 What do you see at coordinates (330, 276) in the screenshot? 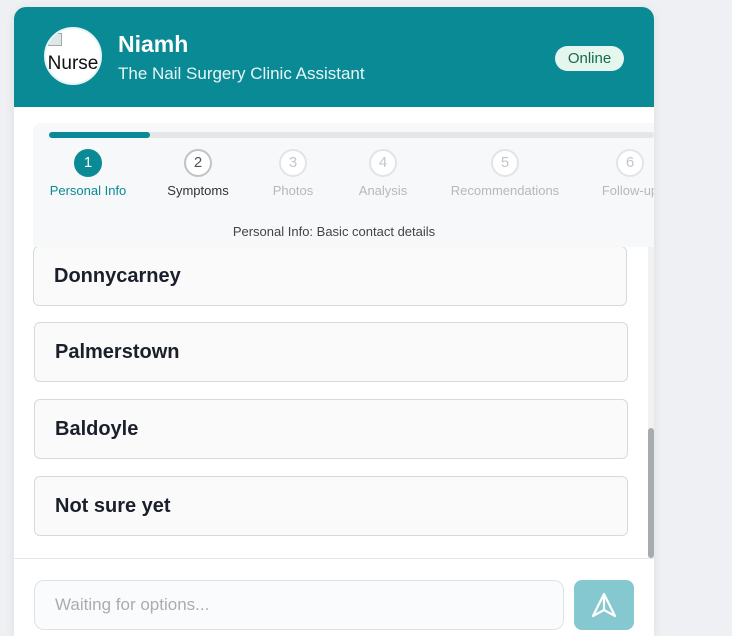
I see `option-donnycarney: Donnycarney` at bounding box center [330, 276].